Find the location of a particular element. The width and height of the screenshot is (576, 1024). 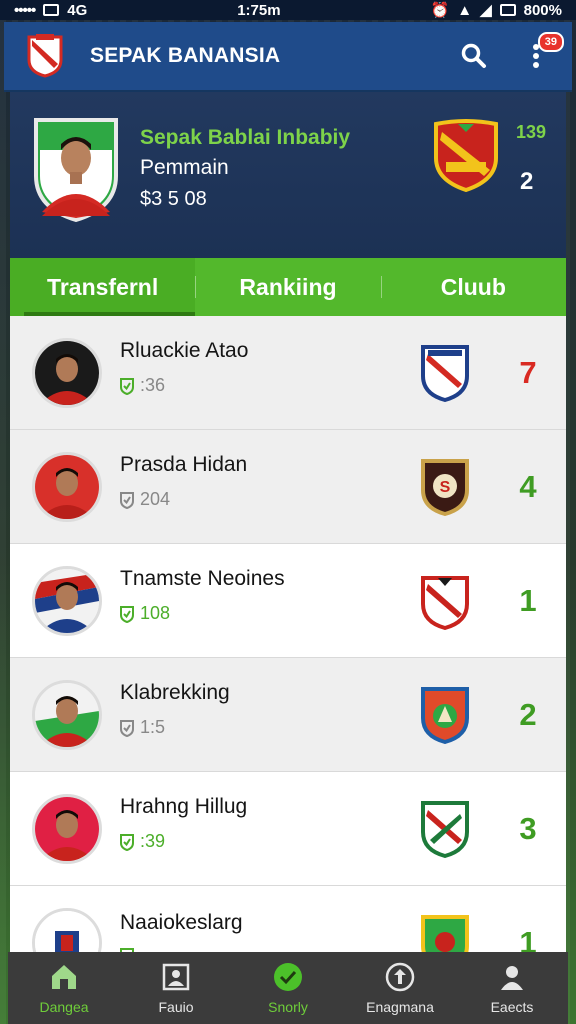

home-icon is located at coordinates (64, 977).